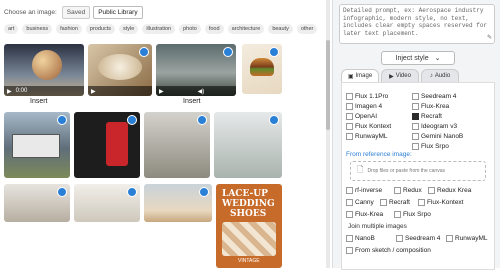 This screenshot has width=500, height=270. I want to click on chip-beauty: beauty, so click(280, 29).